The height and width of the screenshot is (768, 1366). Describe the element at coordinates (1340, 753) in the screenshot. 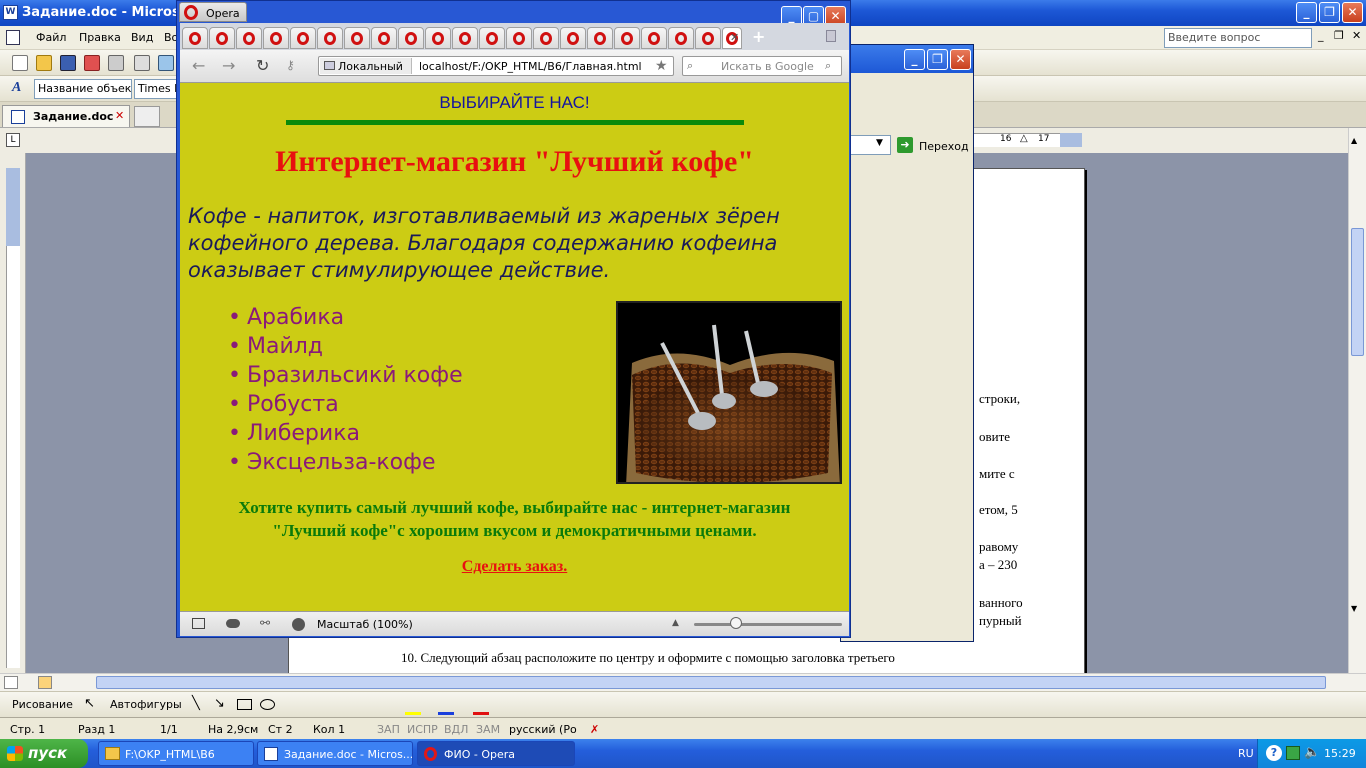

I see `clock: 15:29` at that location.